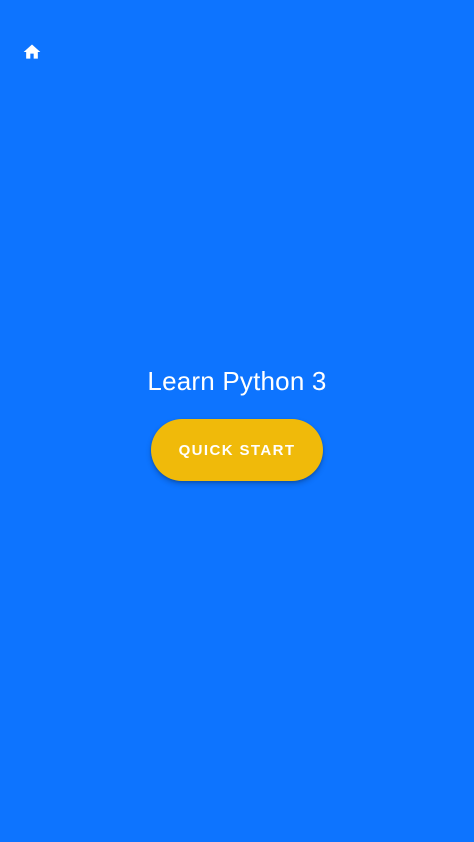  What do you see at coordinates (237, 450) in the screenshot?
I see `quick-start-button: QUICK START` at bounding box center [237, 450].